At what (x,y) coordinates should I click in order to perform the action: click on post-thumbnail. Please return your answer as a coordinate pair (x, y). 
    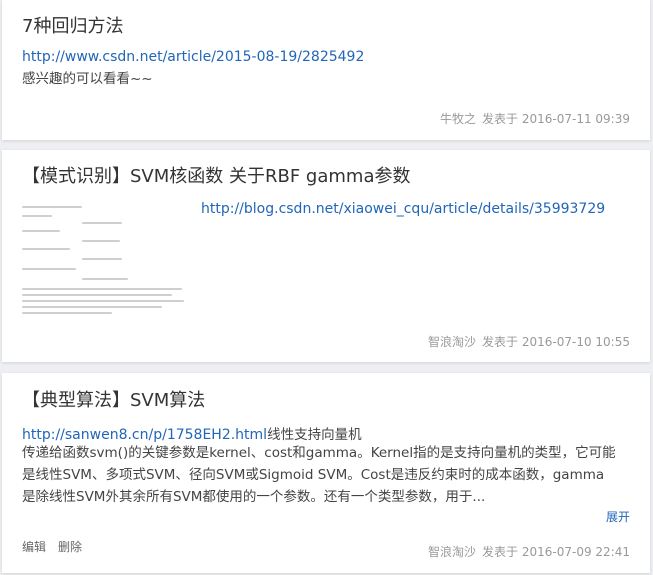
    Looking at the image, I should click on (108, 259).